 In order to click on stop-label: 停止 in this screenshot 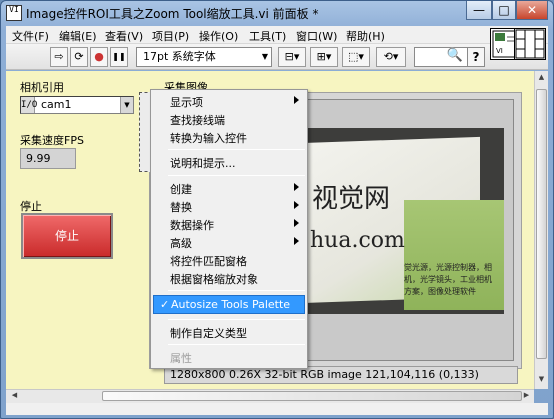, I will do `click(31, 206)`.